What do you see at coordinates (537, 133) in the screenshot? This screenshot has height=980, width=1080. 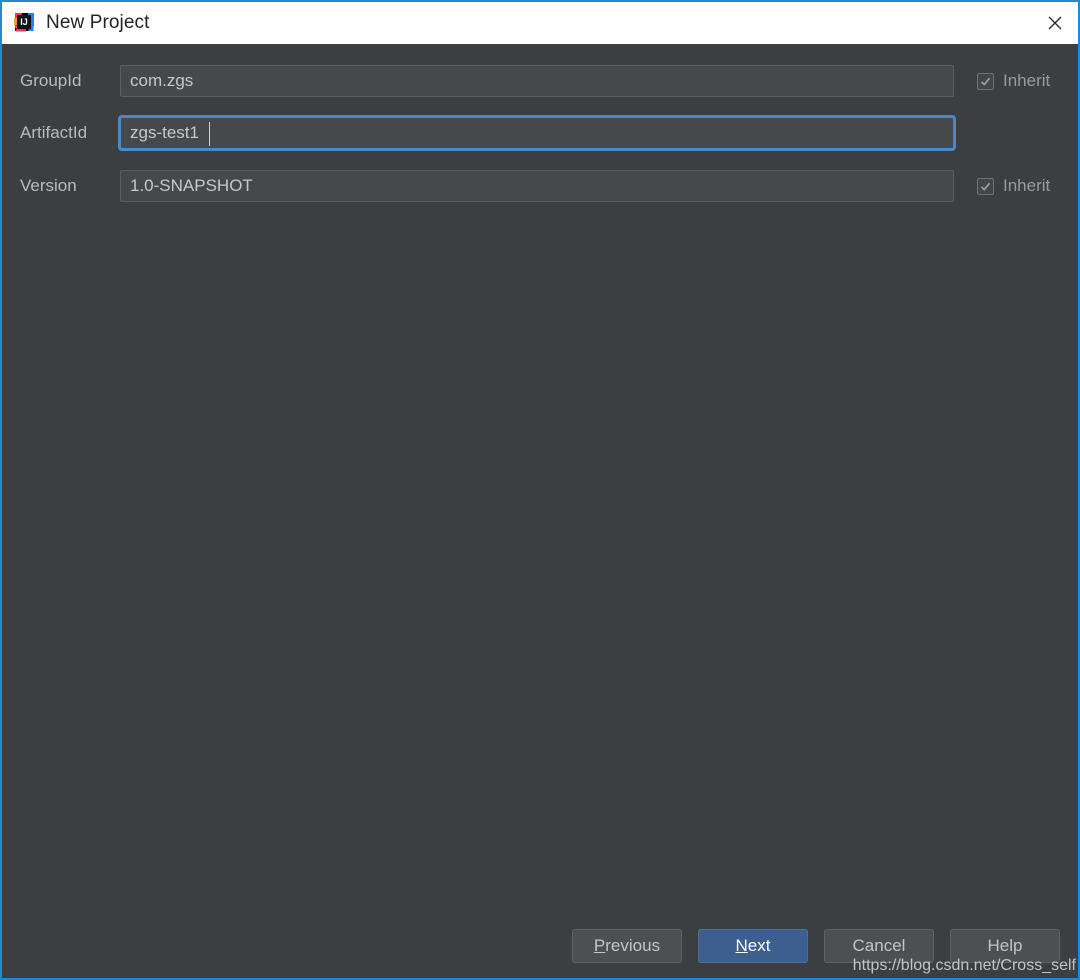 I see `artifactid-input` at bounding box center [537, 133].